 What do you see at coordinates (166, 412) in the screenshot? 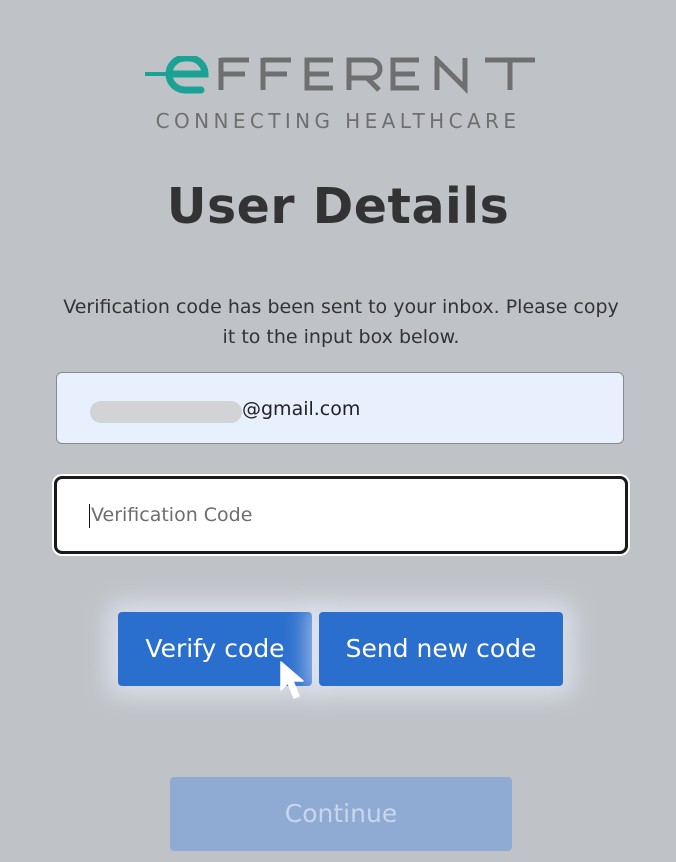
I see `email-redaction` at bounding box center [166, 412].